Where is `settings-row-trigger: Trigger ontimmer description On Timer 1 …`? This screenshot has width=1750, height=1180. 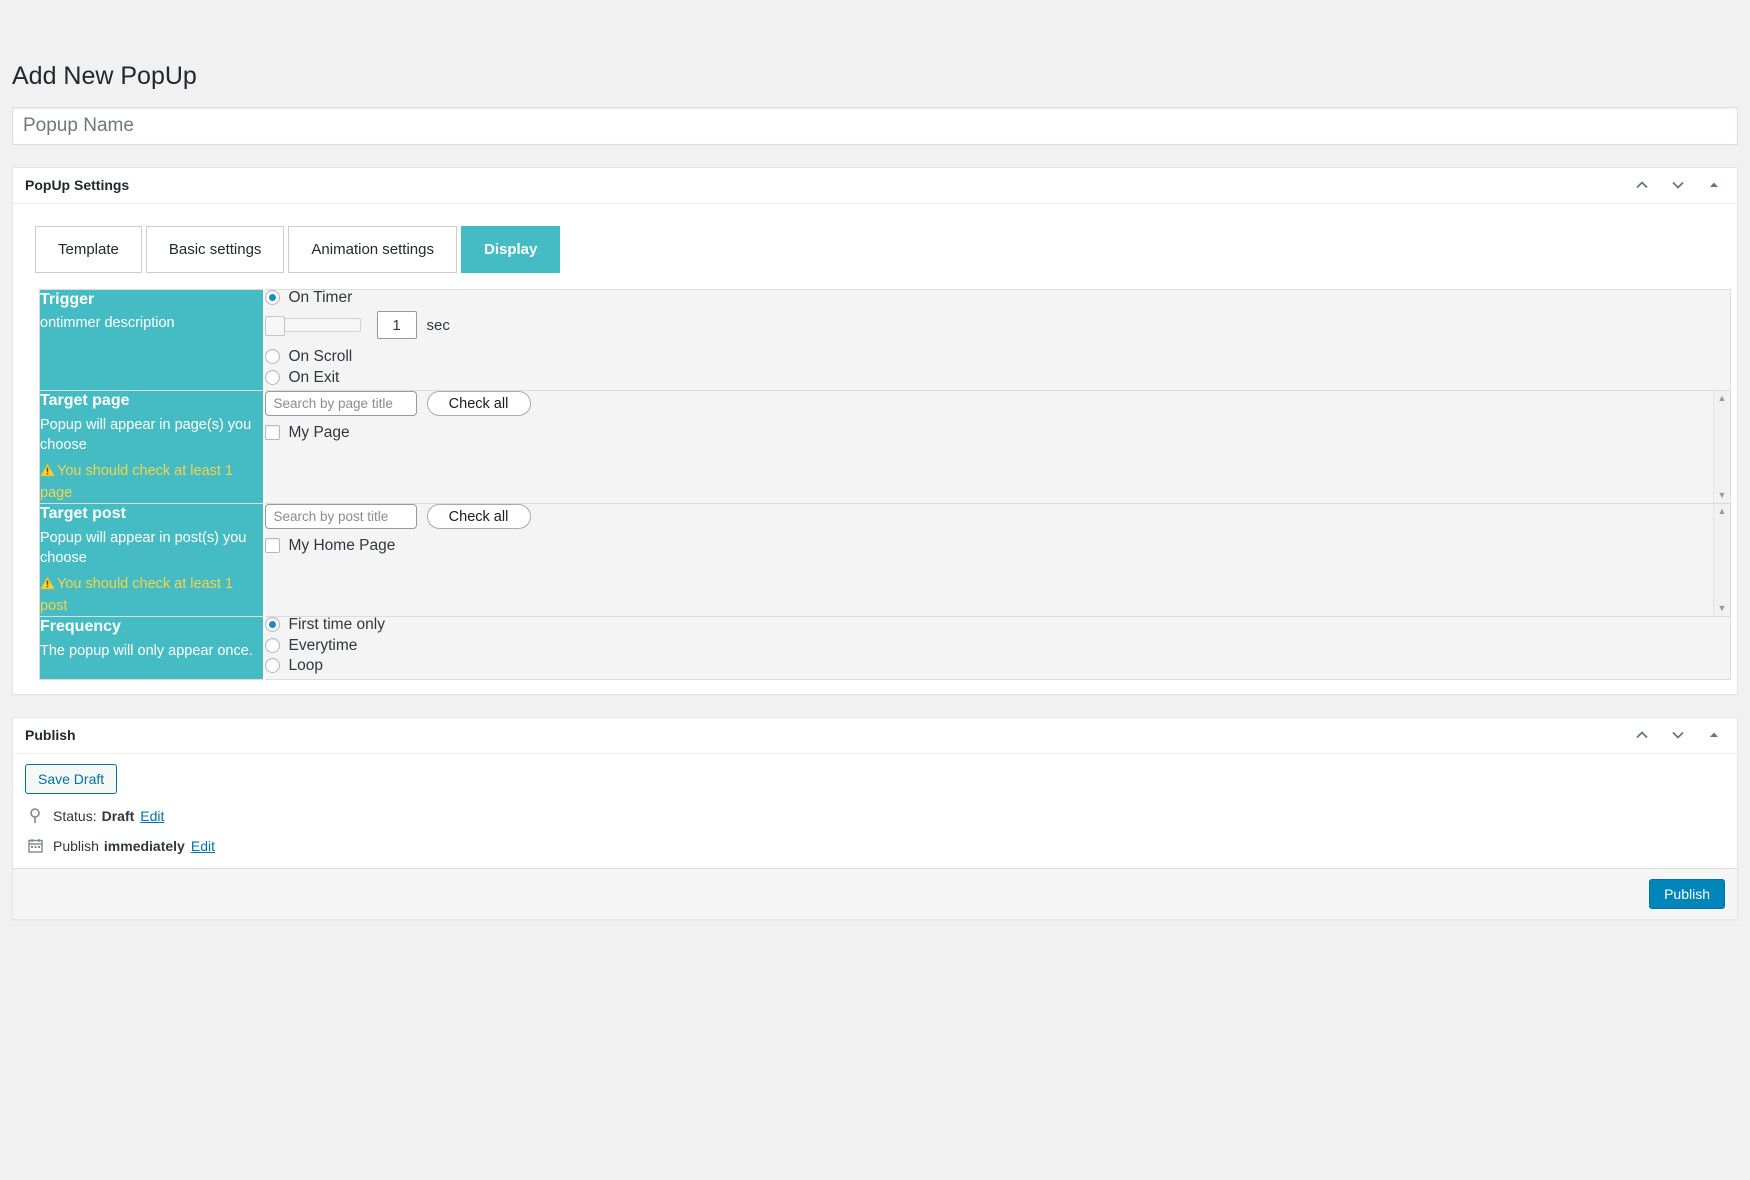
settings-row-trigger: Trigger ontimmer description On Timer 1 … is located at coordinates (885, 340).